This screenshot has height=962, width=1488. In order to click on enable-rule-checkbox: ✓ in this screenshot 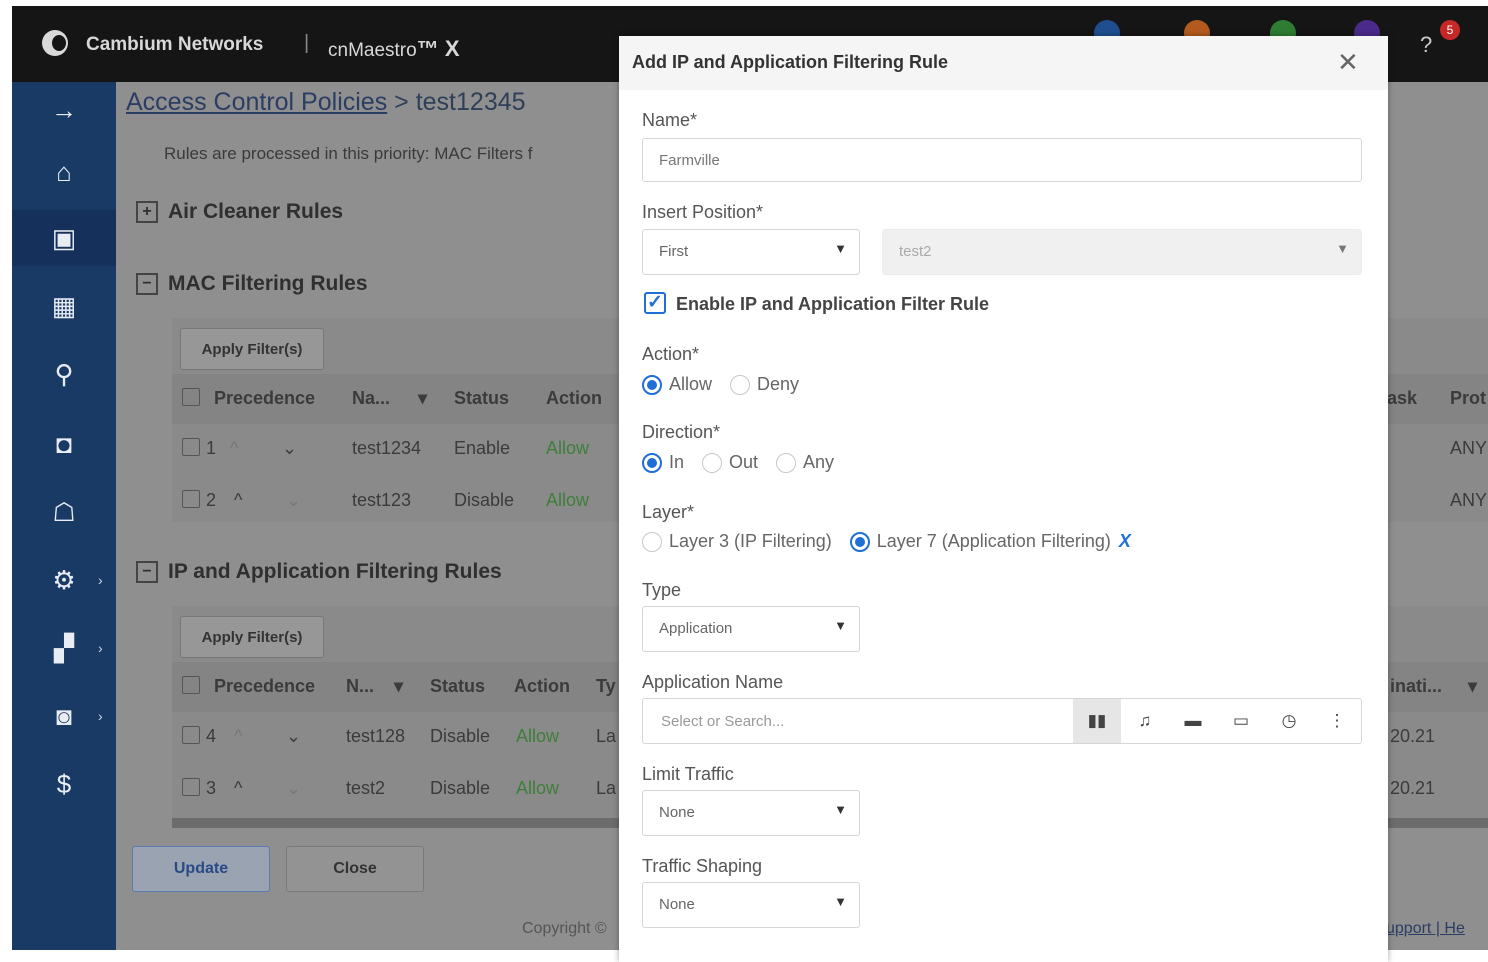, I will do `click(655, 303)`.